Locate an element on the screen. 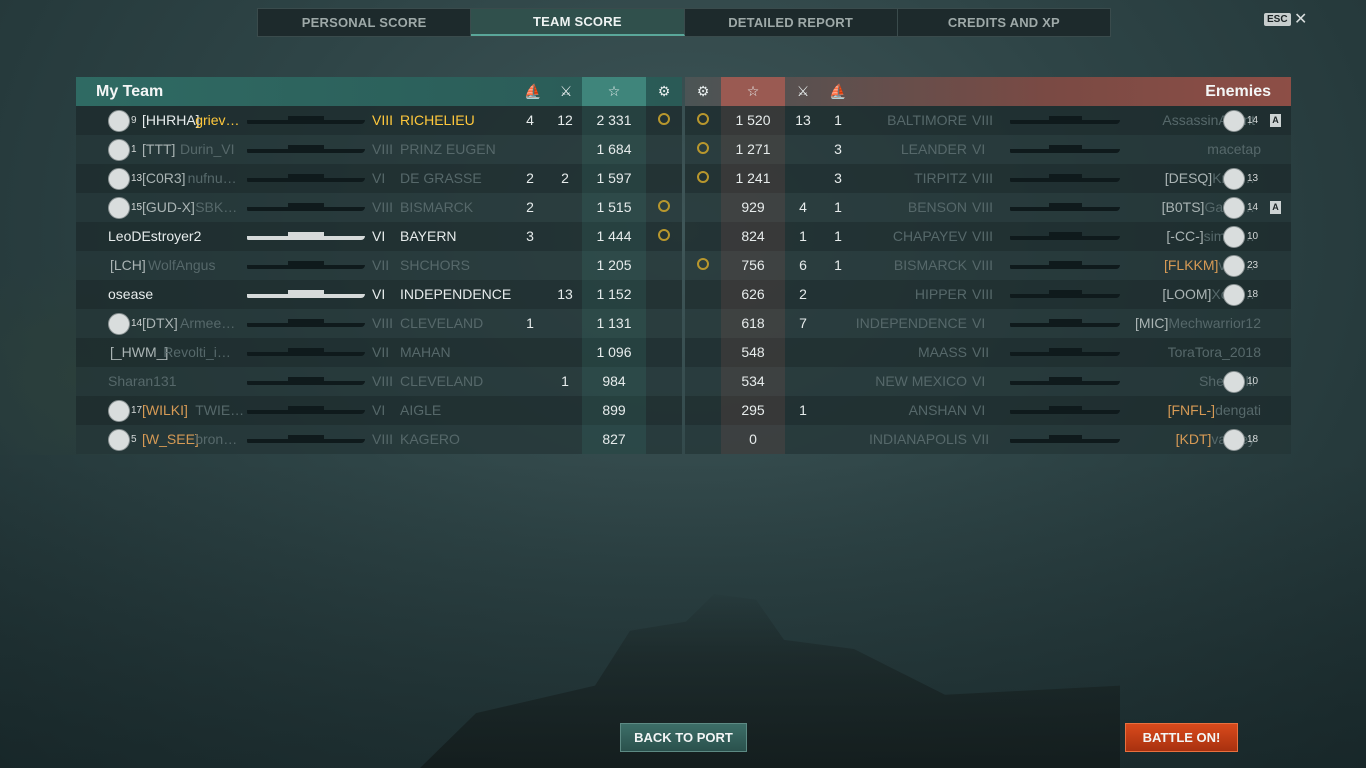 The height and width of the screenshot is (768, 1366). player-row: 1 2413TIRPITZVIII[DESQ]Krak…13 is located at coordinates (988, 178).